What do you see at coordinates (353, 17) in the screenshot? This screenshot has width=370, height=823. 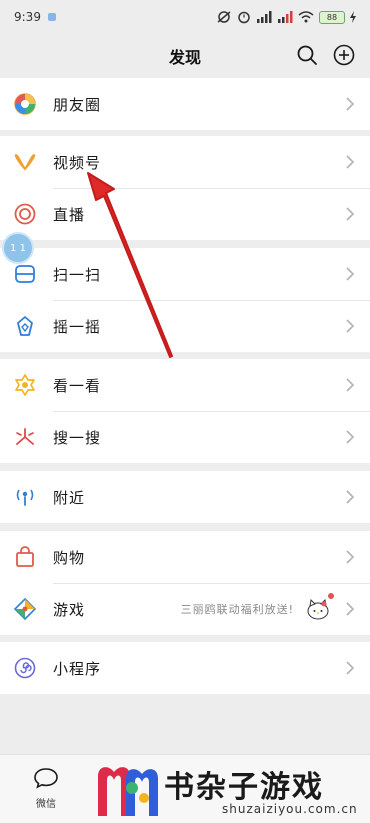 I see `charging-icon` at bounding box center [353, 17].